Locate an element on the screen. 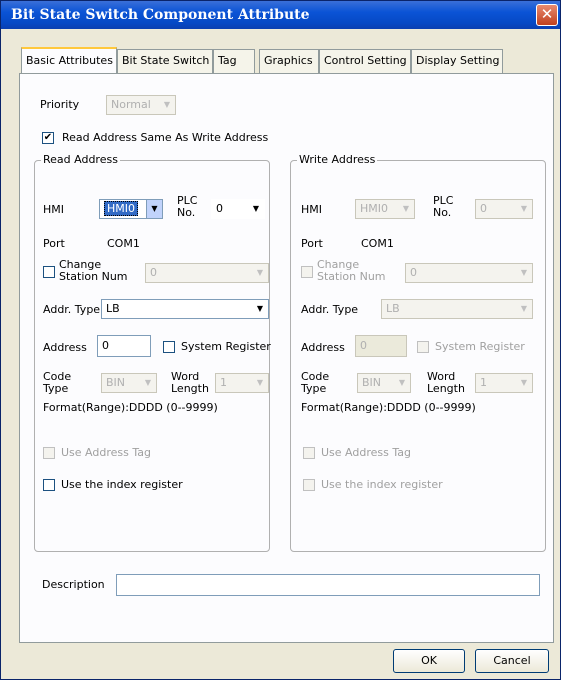 This screenshot has width=561, height=680. tab-basic-attributes: Basic Attributes is located at coordinates (69, 60).